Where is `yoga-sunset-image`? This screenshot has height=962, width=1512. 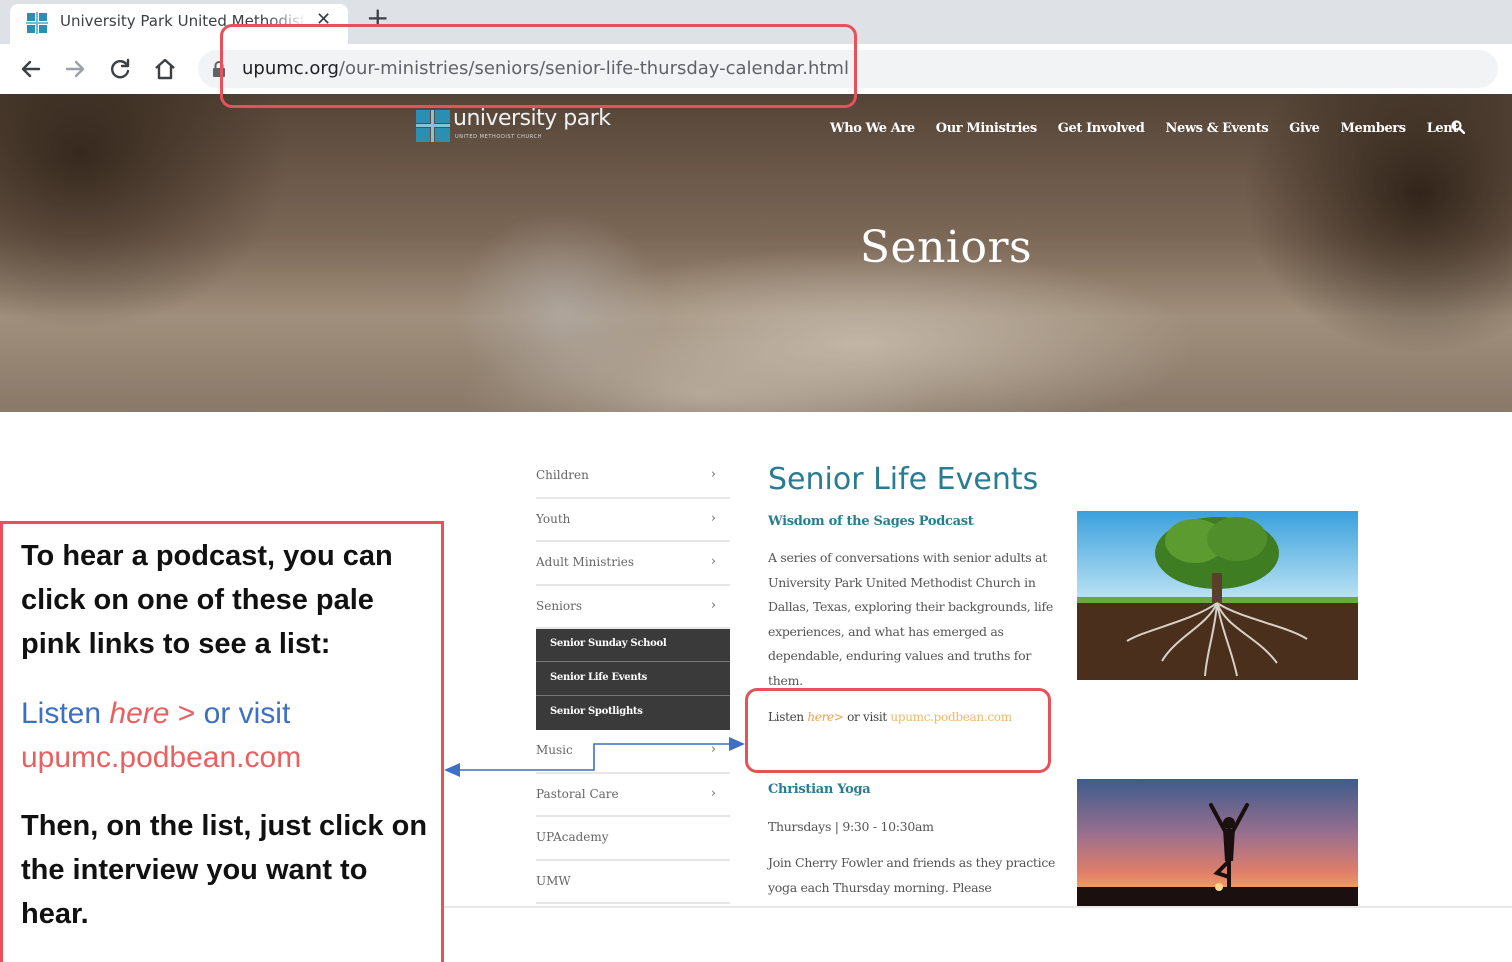
yoga-sunset-image is located at coordinates (1217, 842).